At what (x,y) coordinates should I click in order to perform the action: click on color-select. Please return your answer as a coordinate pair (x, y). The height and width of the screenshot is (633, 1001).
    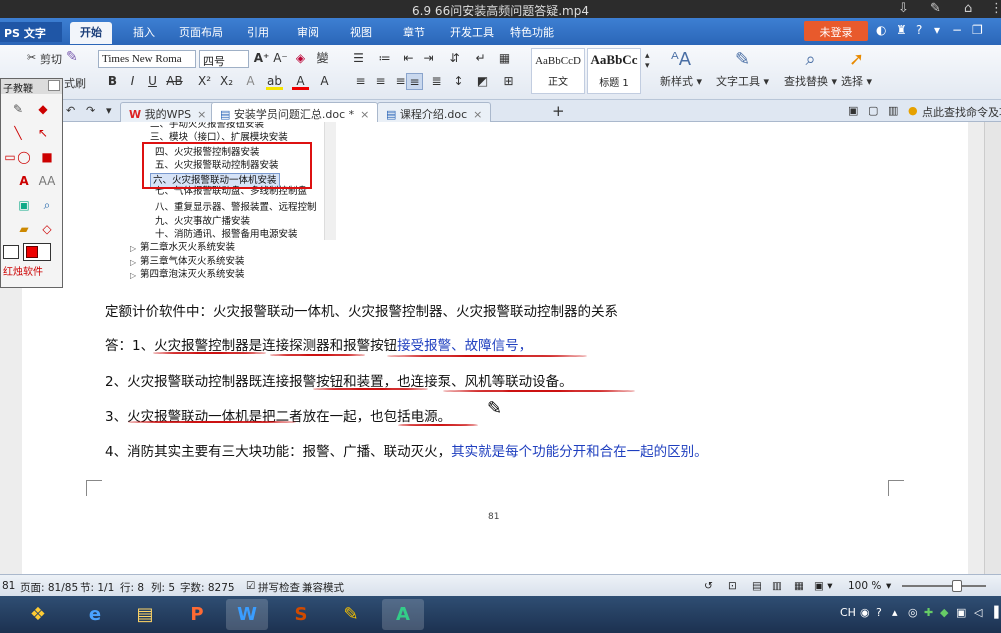
    Looking at the image, I should click on (37, 252).